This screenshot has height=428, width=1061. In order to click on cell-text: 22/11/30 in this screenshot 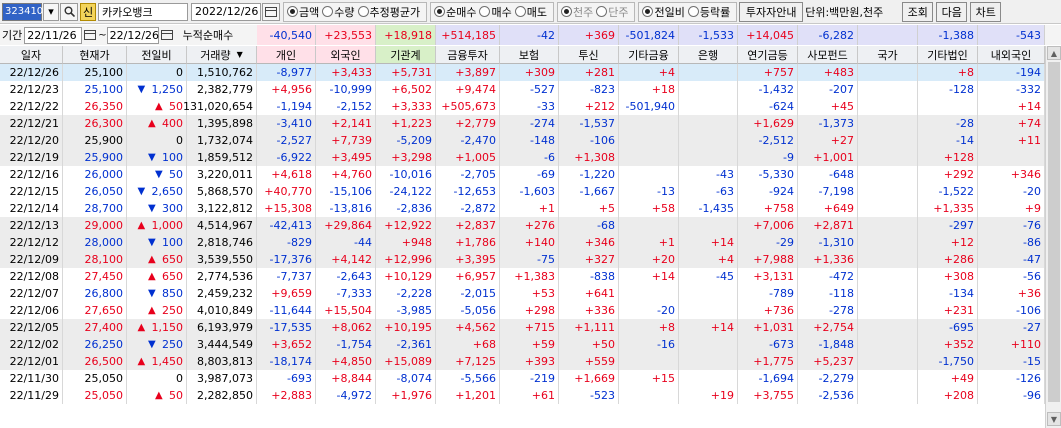, I will do `click(34, 378)`.